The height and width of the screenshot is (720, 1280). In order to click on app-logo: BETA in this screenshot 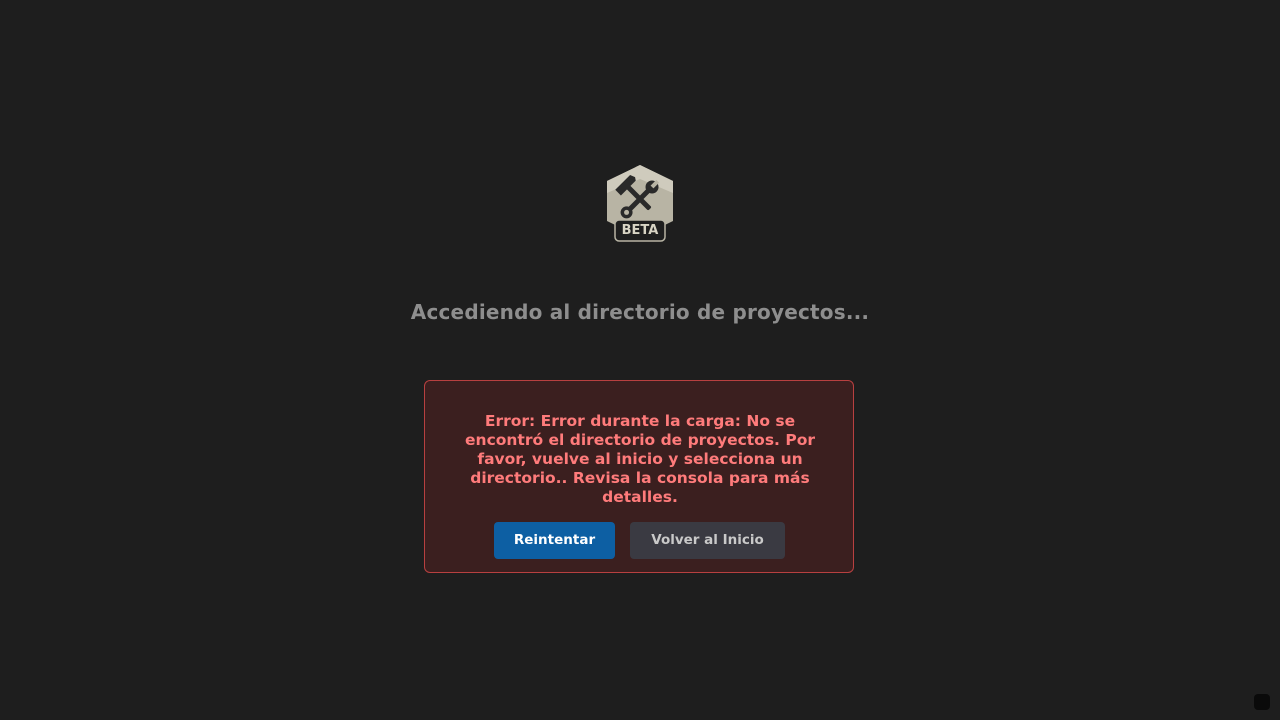, I will do `click(640, 203)`.